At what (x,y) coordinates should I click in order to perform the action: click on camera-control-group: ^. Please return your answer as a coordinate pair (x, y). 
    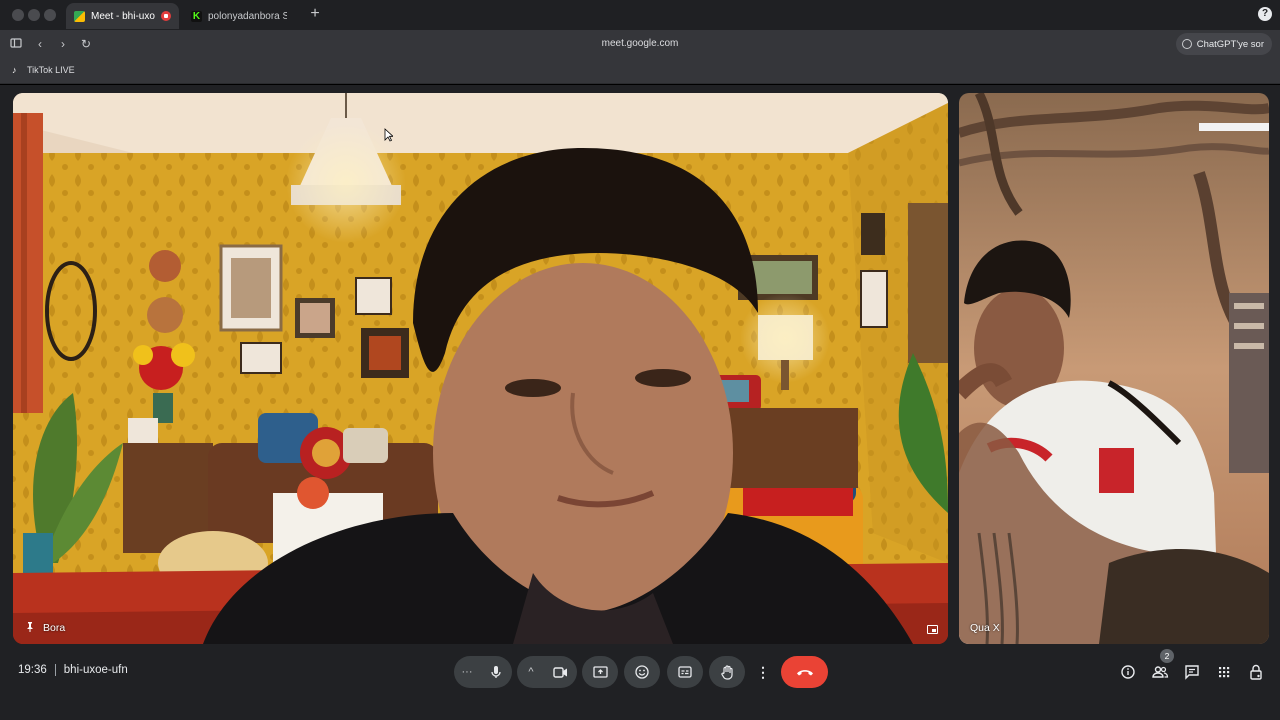
    Looking at the image, I should click on (547, 672).